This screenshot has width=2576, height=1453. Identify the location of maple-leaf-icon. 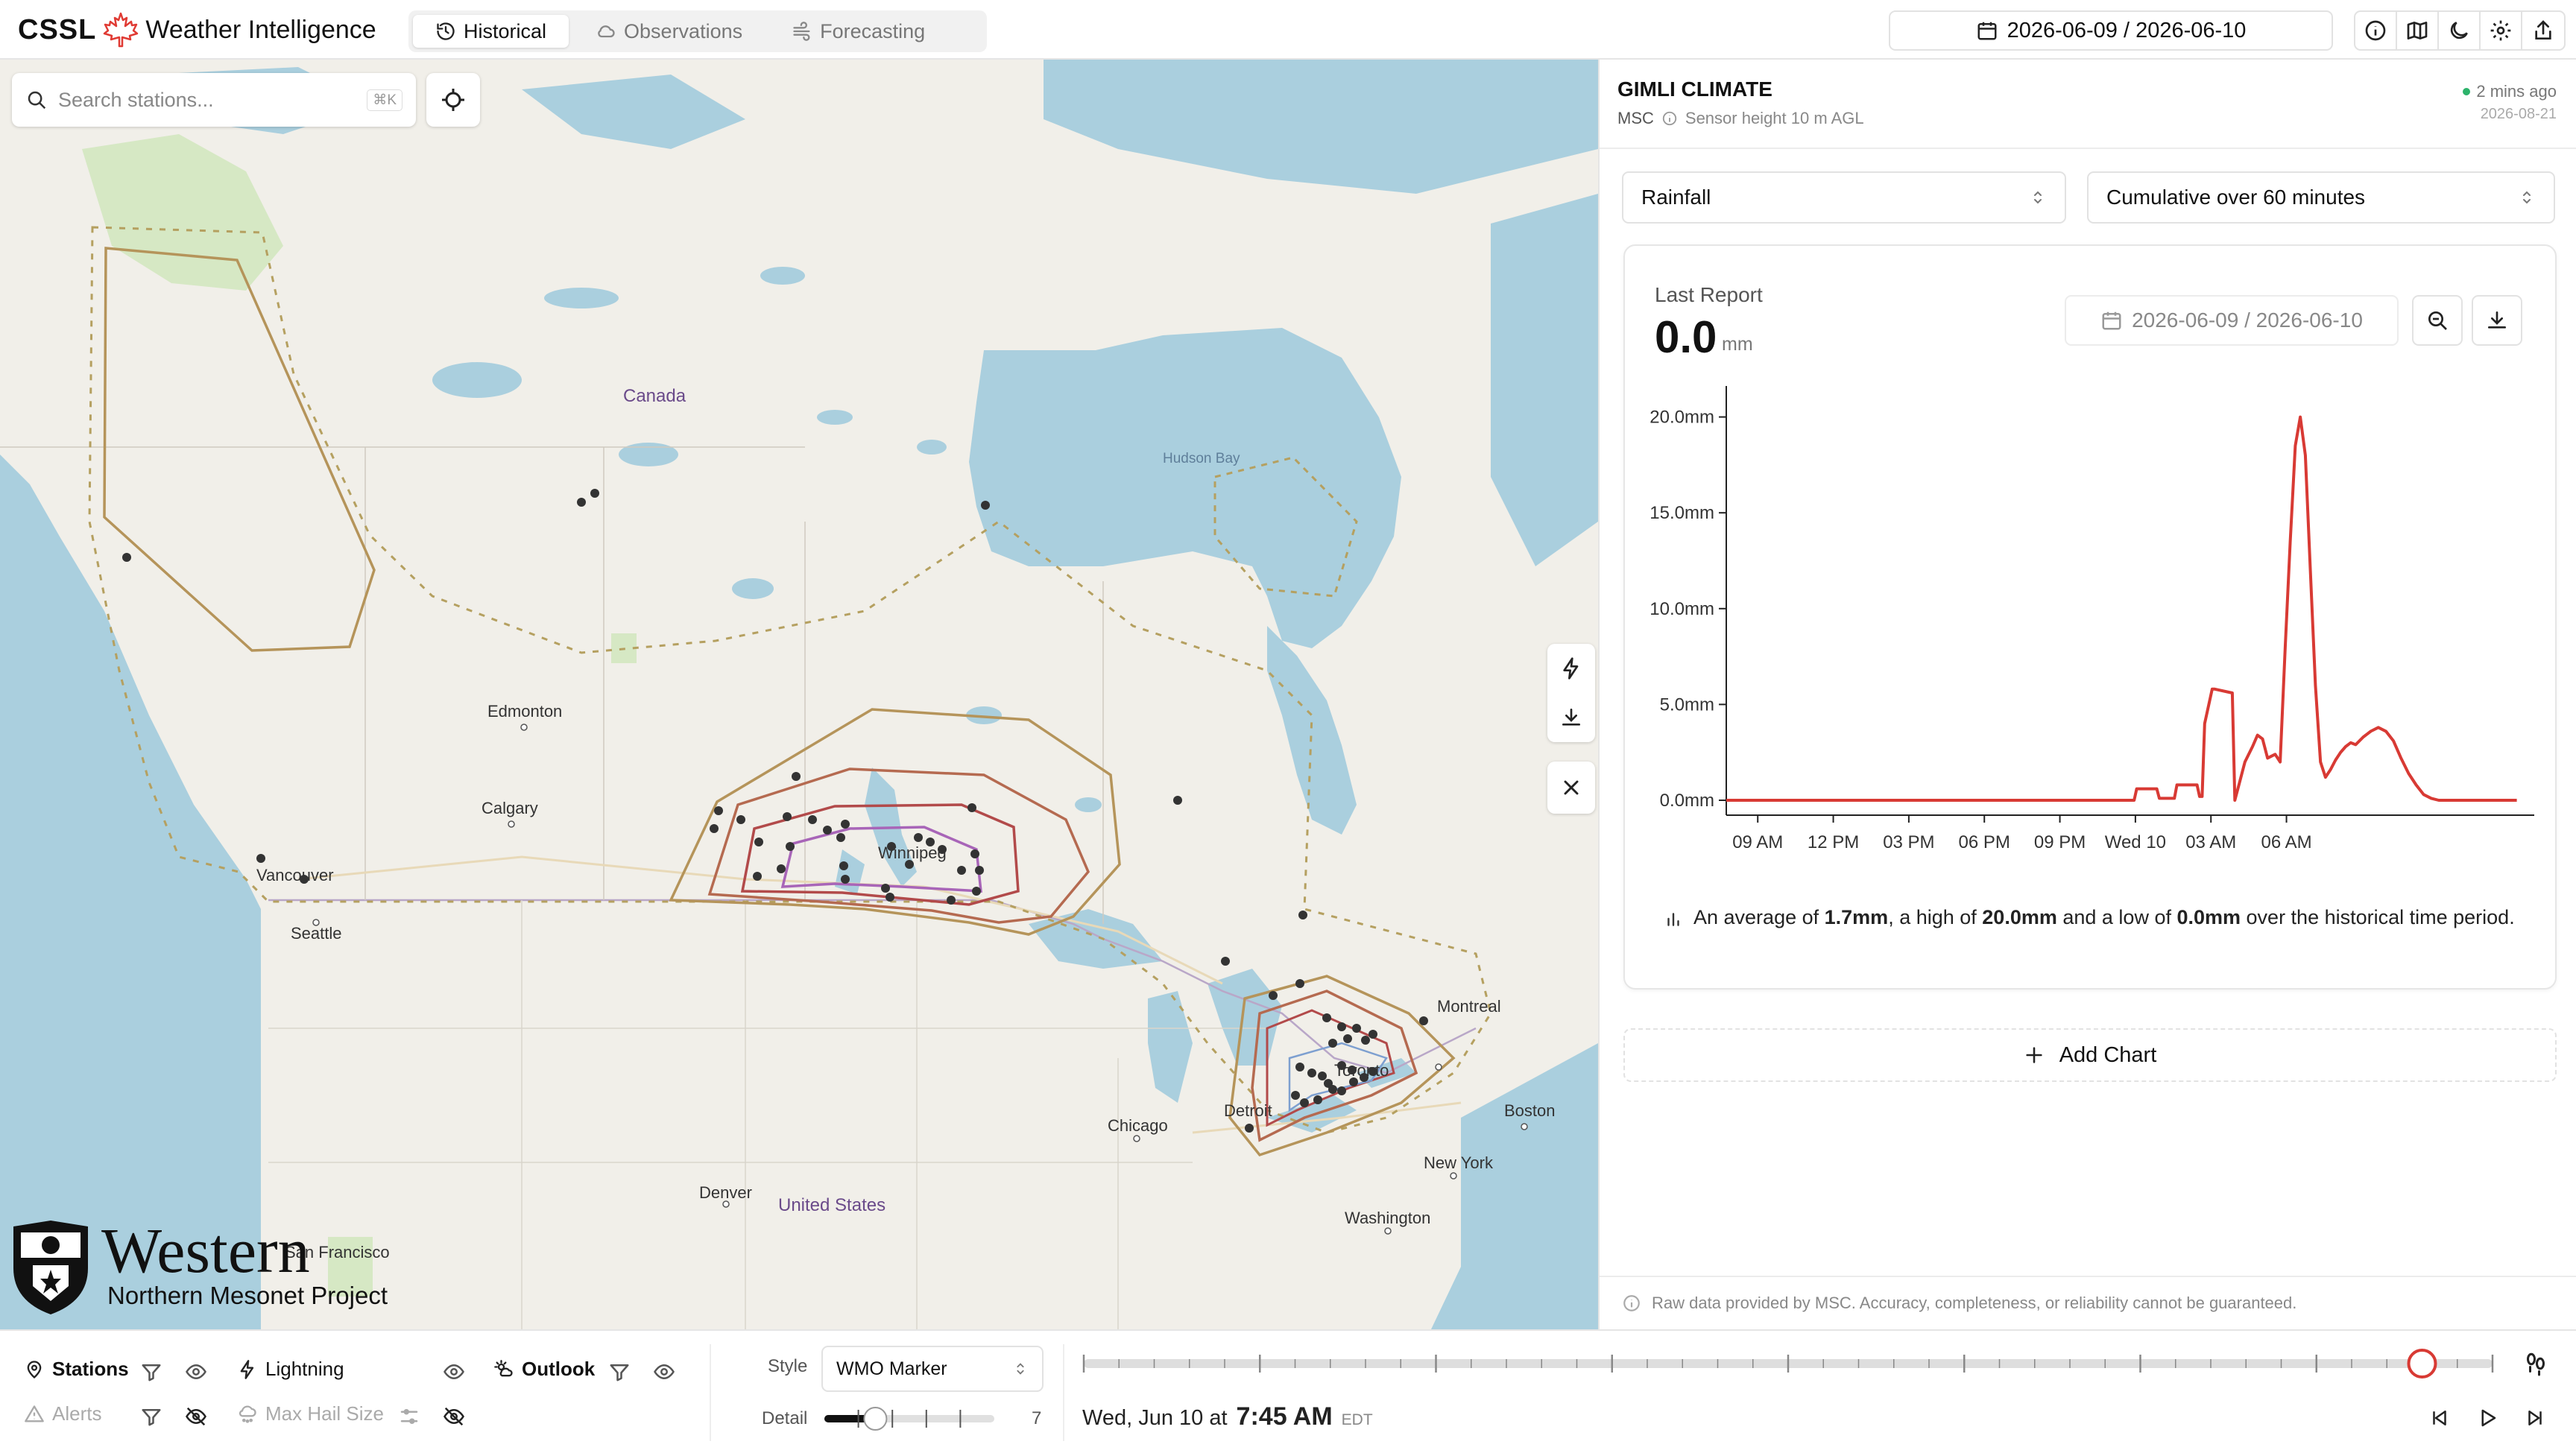
(122, 30).